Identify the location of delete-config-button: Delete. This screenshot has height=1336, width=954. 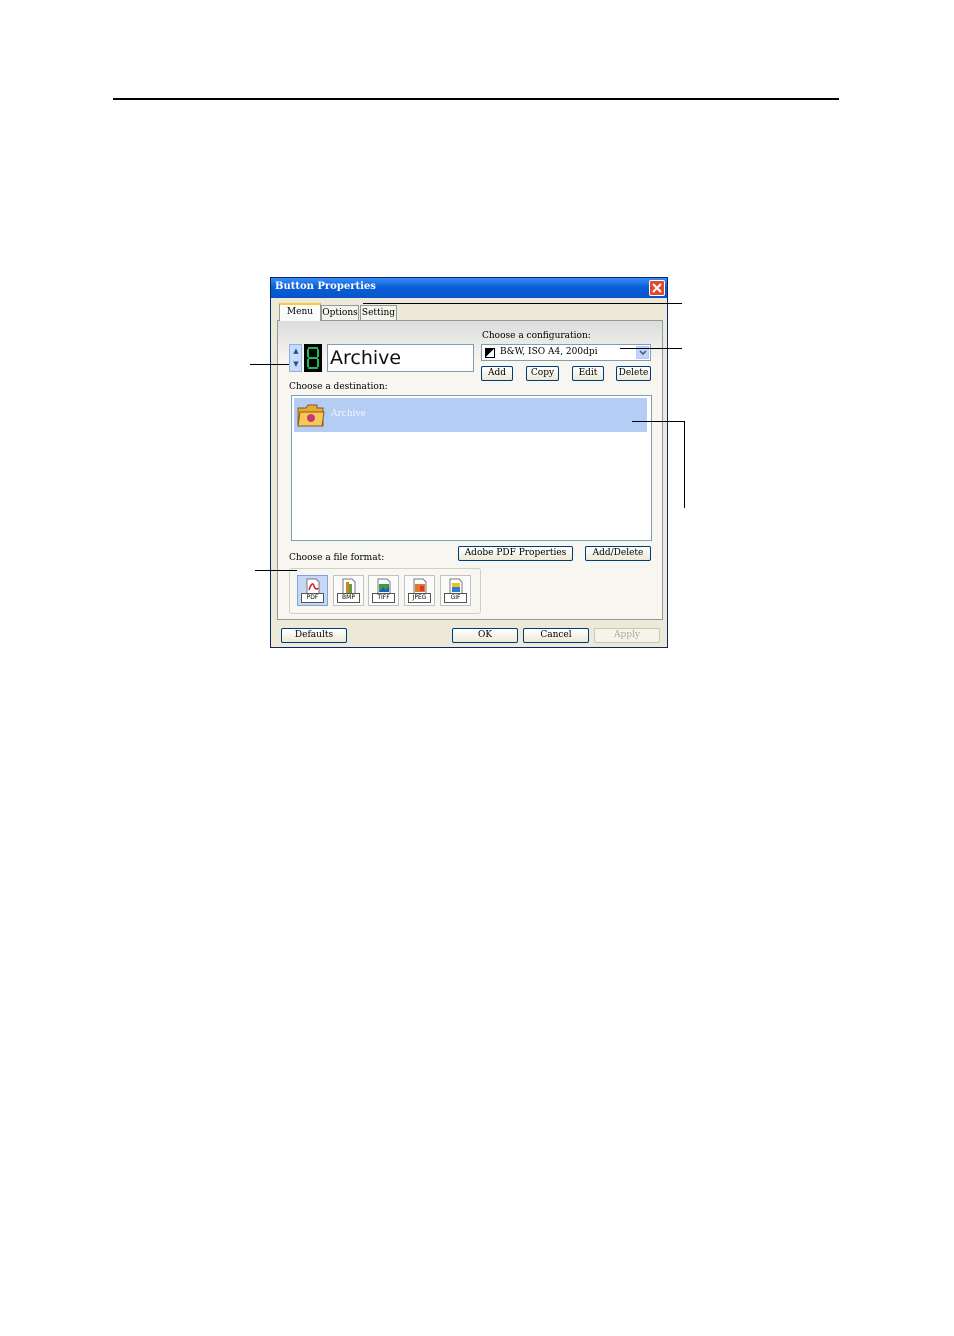
(633, 373).